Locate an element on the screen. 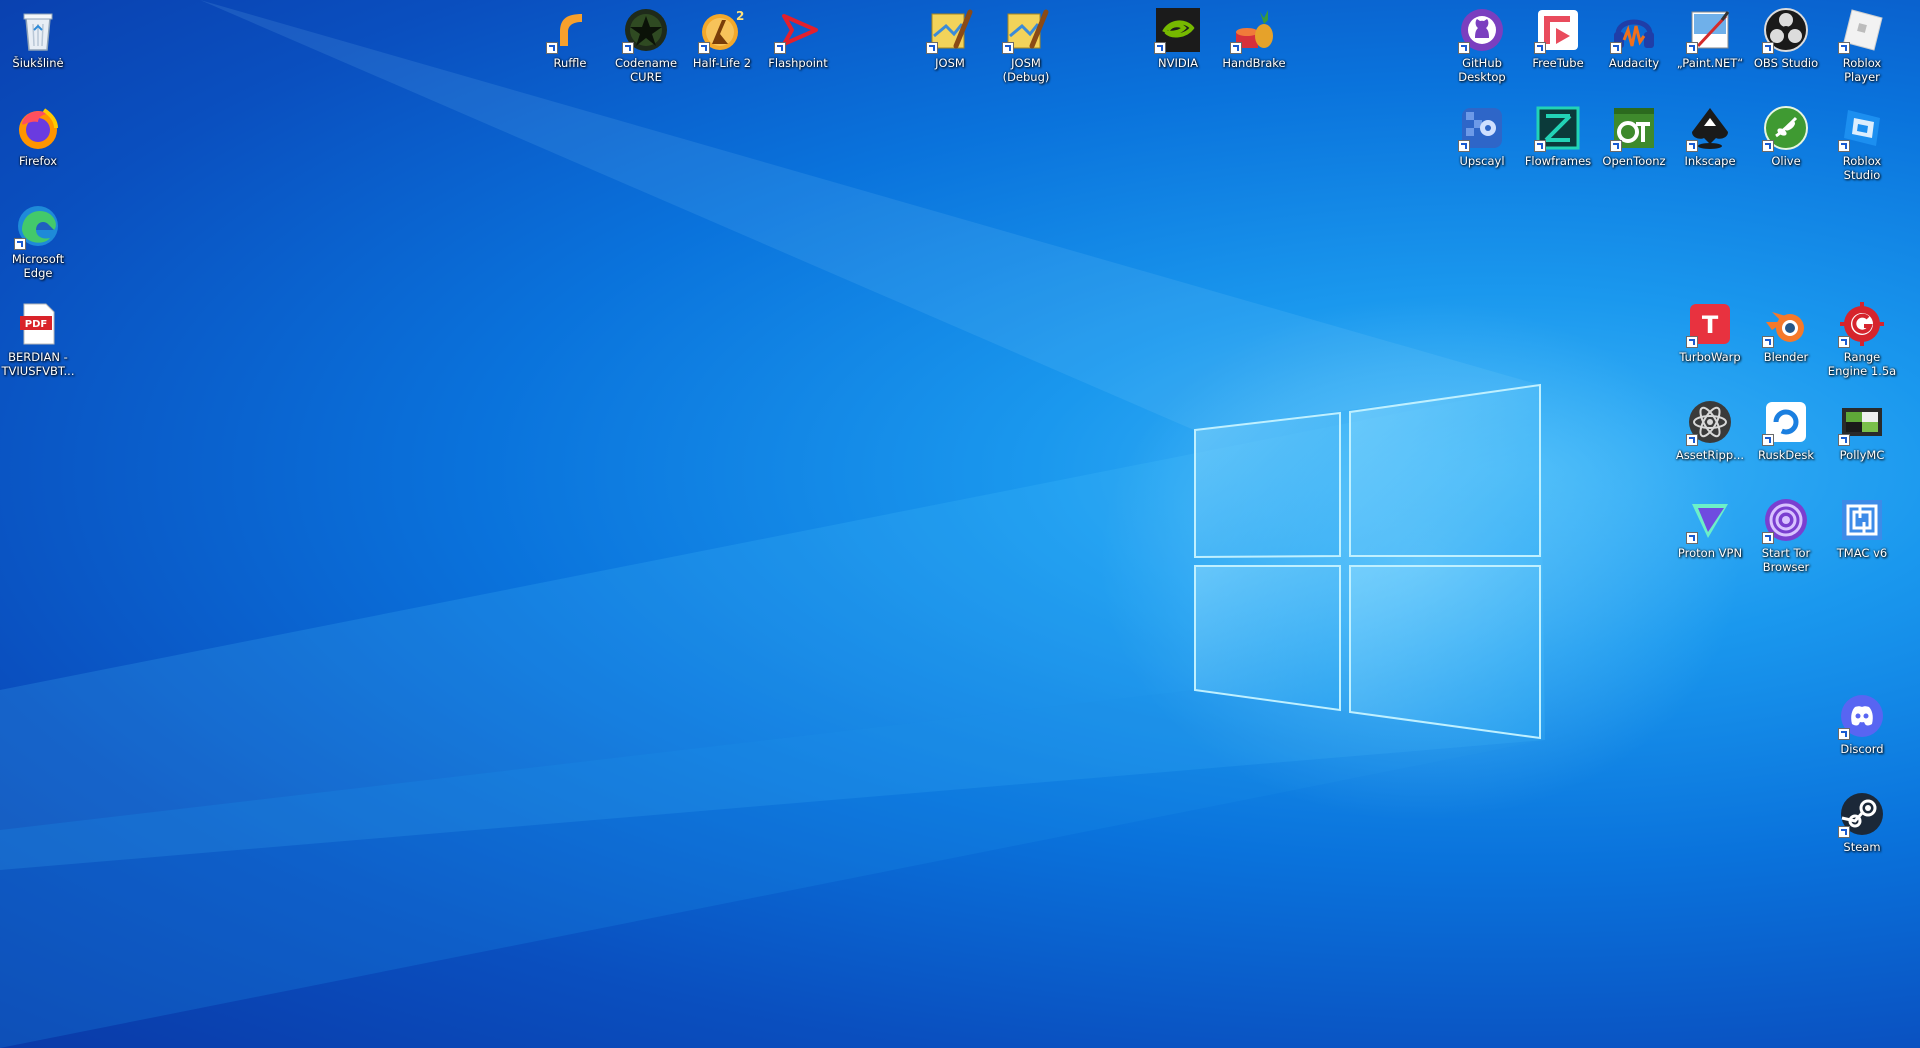 The height and width of the screenshot is (1048, 1920). desktop-icon-label: Codename CURE is located at coordinates (646, 70).